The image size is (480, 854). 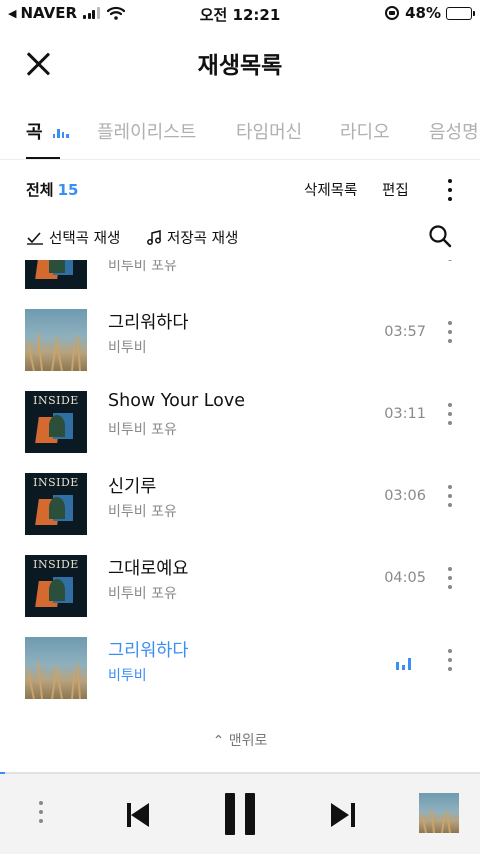 What do you see at coordinates (240, 505) in the screenshot?
I see `track-row: INSIDE 신기루 비투비 포유 03:06` at bounding box center [240, 505].